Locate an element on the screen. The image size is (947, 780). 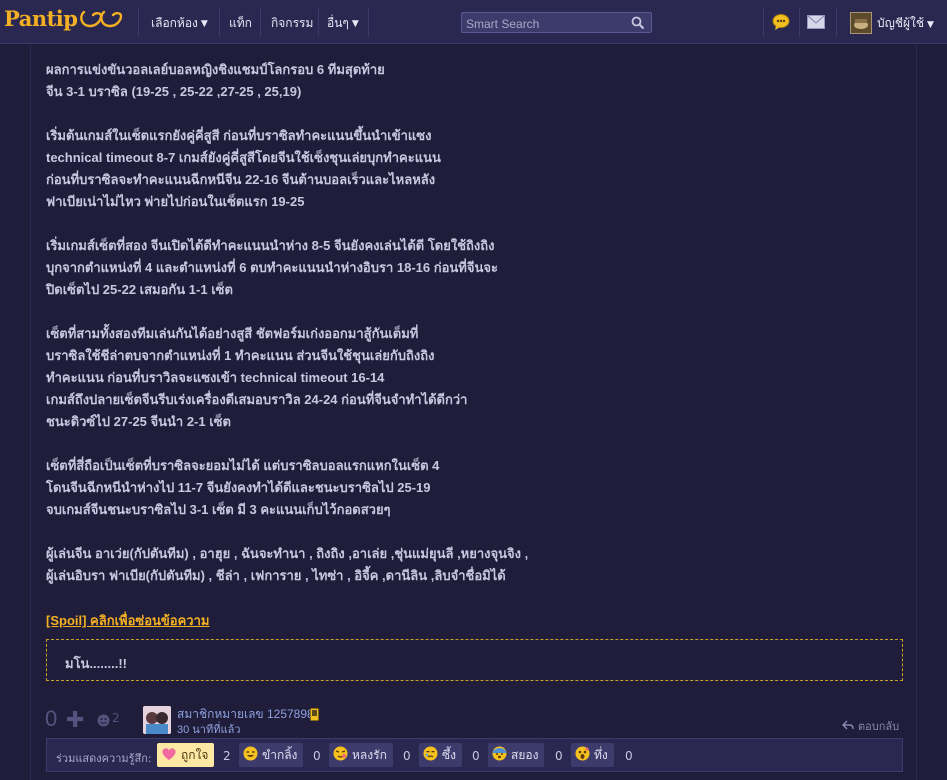
emotion-label: สยอง is located at coordinates (525, 754).